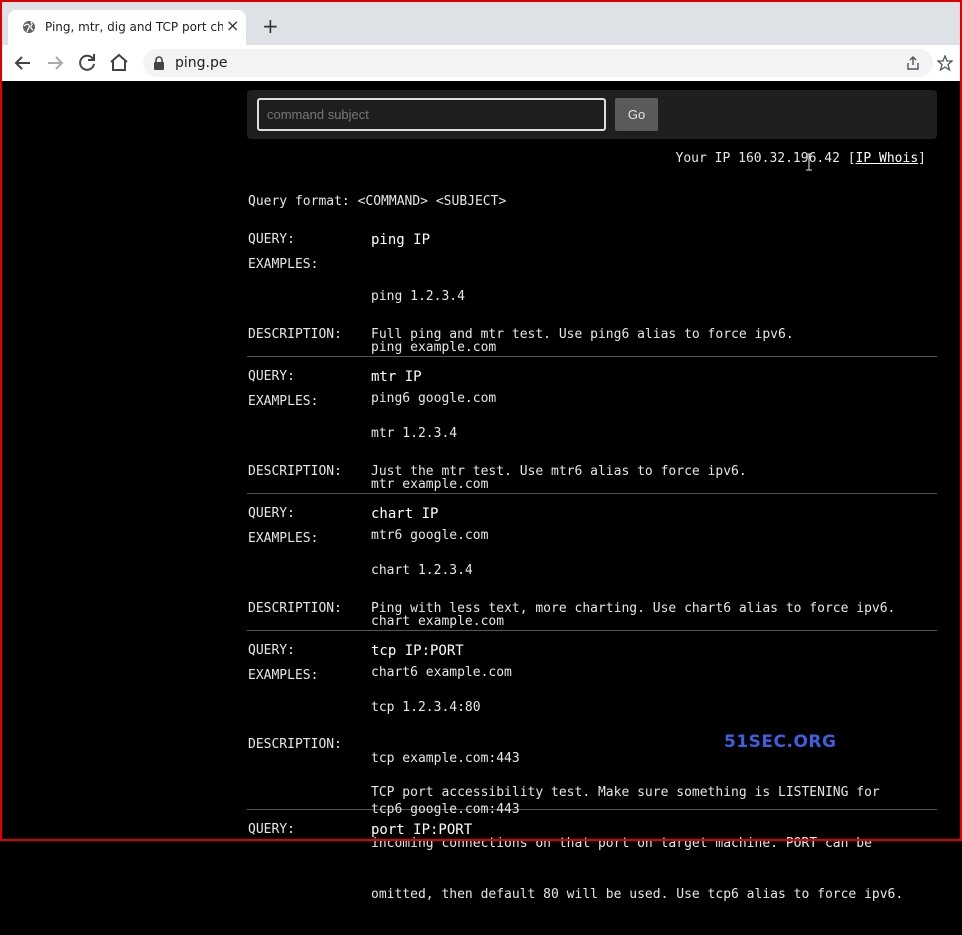  I want to click on your-ip-info: Your IP 160.32.196.42 [IP Whois], so click(801, 158).